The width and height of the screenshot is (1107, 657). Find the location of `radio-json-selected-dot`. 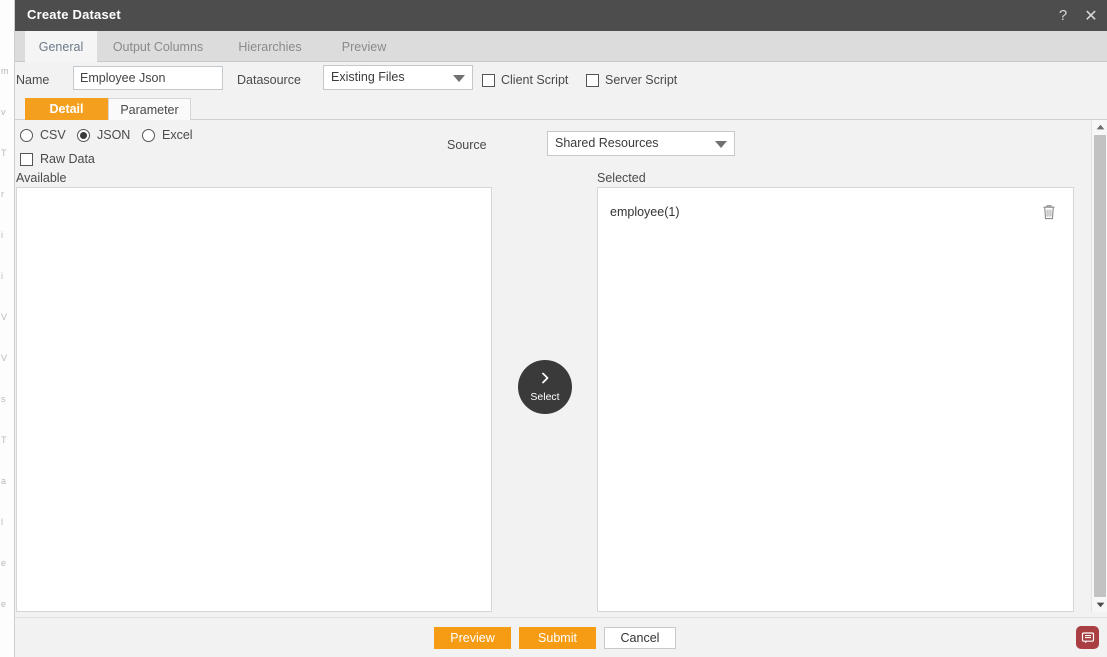

radio-json-selected-dot is located at coordinates (83, 135).